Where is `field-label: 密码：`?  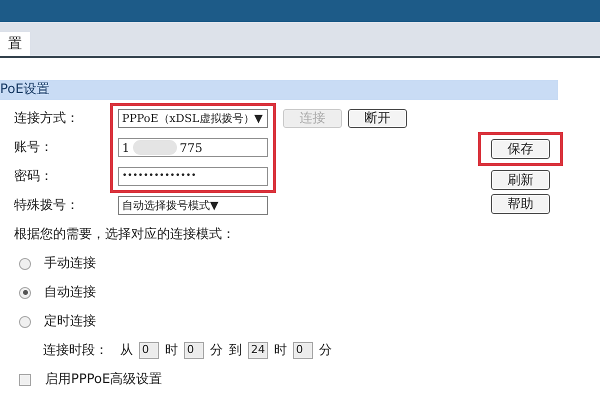
field-label: 密码： is located at coordinates (33, 177).